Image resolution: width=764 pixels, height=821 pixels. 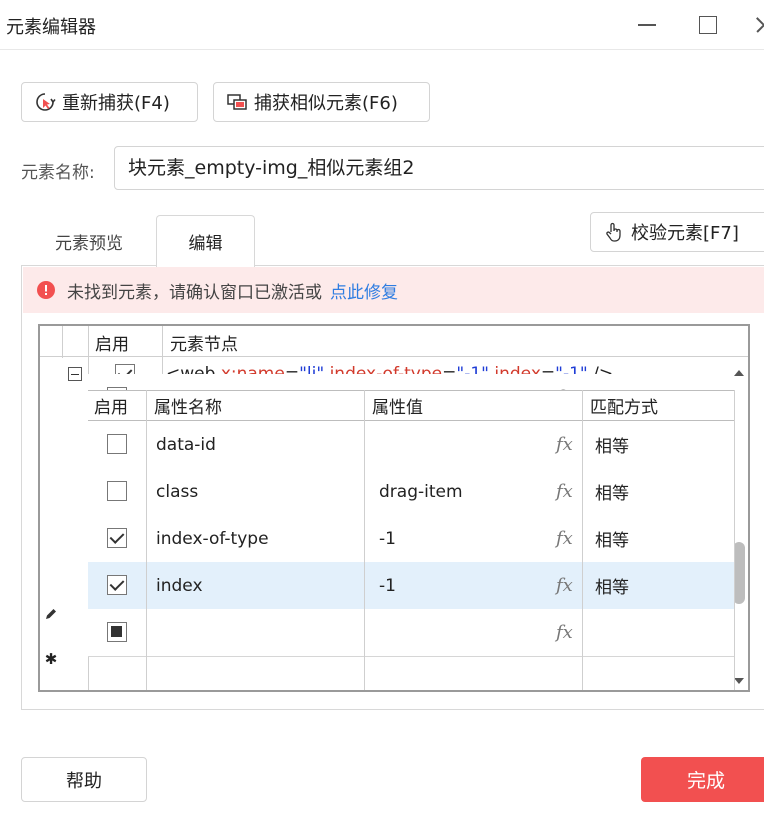 I want to click on minimize-icon, so click(x=648, y=24).